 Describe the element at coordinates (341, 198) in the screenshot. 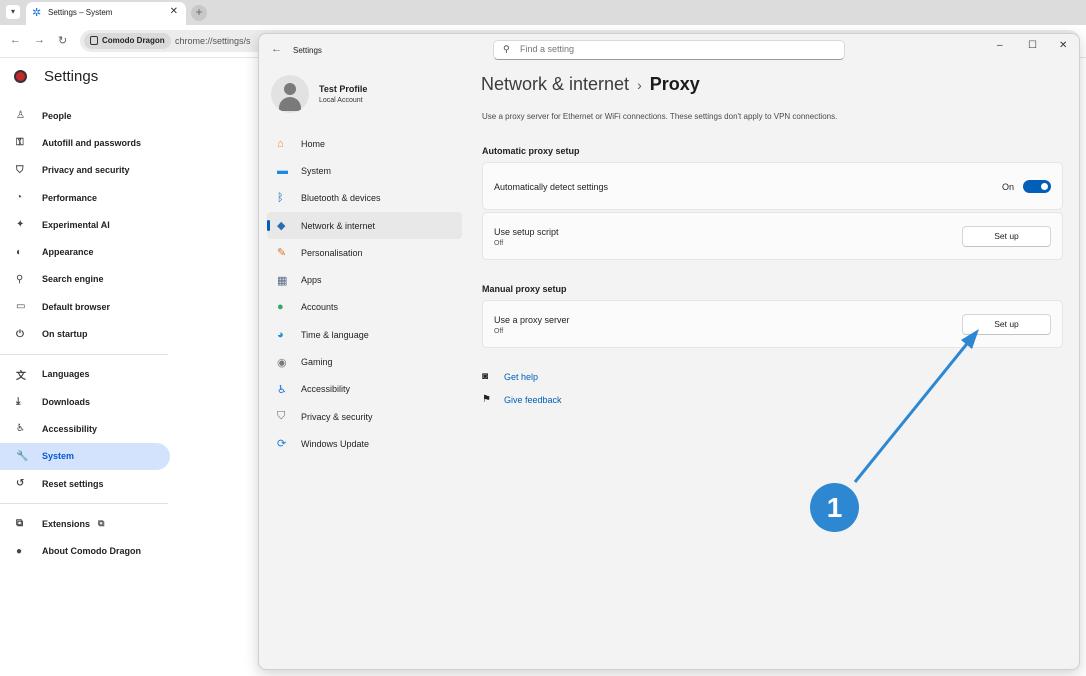

I see `nav-item-label: Bluetooth & devices` at that location.